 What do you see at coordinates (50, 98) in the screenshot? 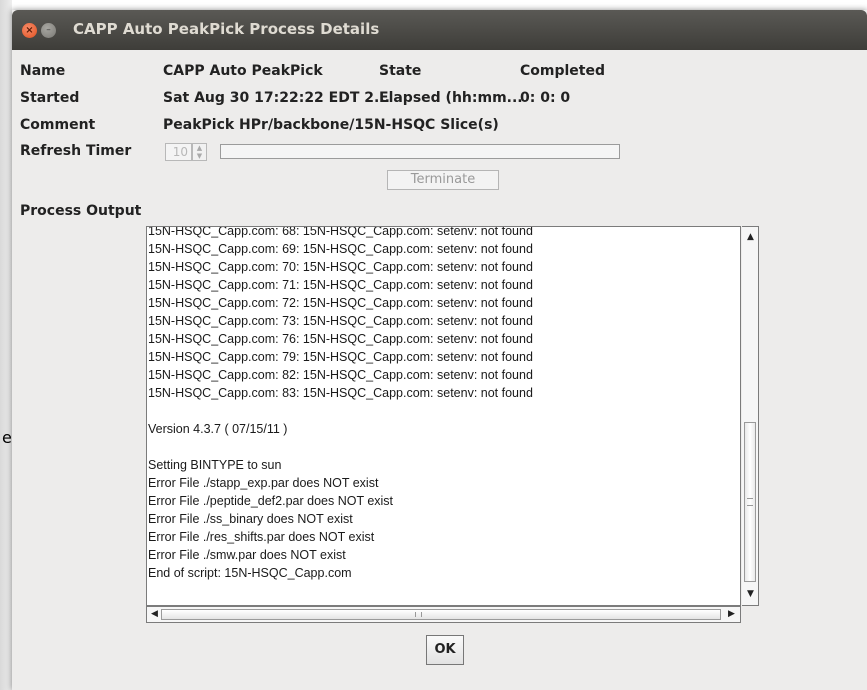
I see `started-label: Started` at bounding box center [50, 98].